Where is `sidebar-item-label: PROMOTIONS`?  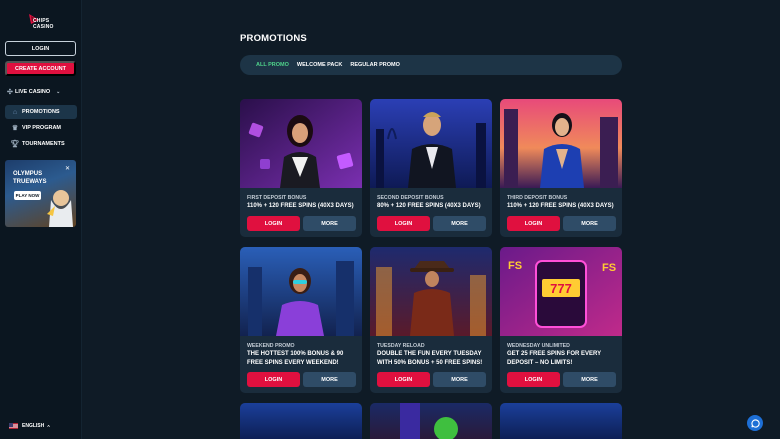 sidebar-item-label: PROMOTIONS is located at coordinates (41, 112).